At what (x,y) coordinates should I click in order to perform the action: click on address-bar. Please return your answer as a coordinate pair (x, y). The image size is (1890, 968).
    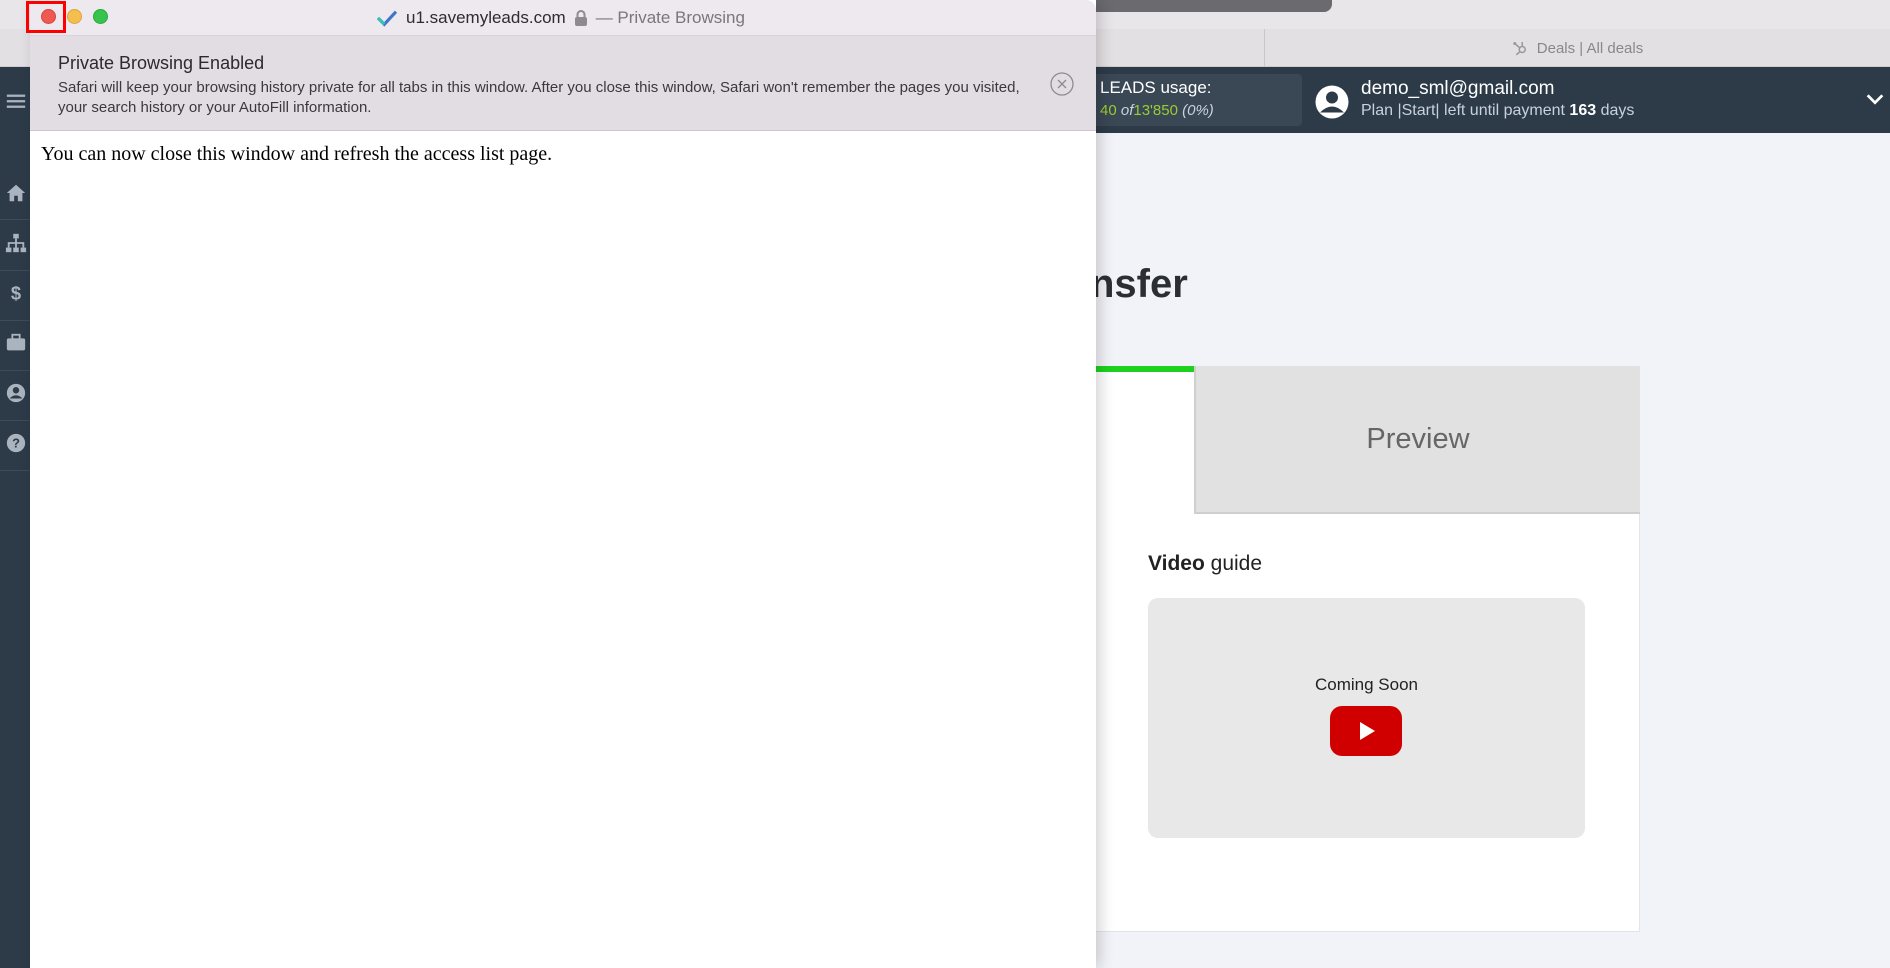
    Looking at the image, I should click on (1206, 6).